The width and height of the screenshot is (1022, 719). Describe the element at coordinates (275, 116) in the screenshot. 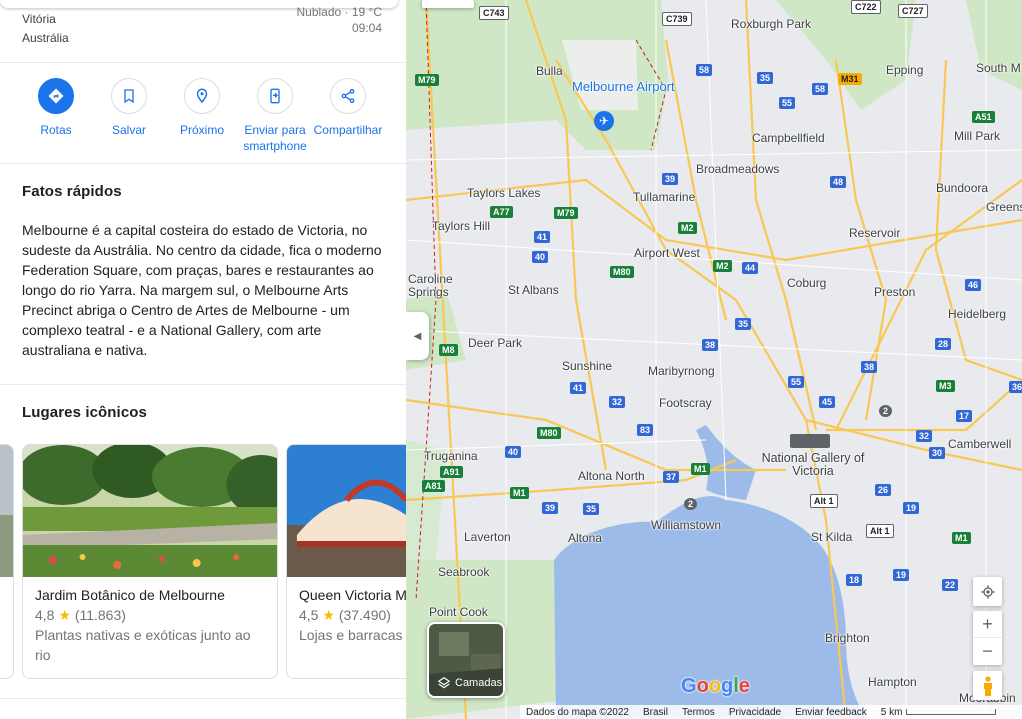

I see `send-to-phone-button: Enviar para smartphone` at that location.